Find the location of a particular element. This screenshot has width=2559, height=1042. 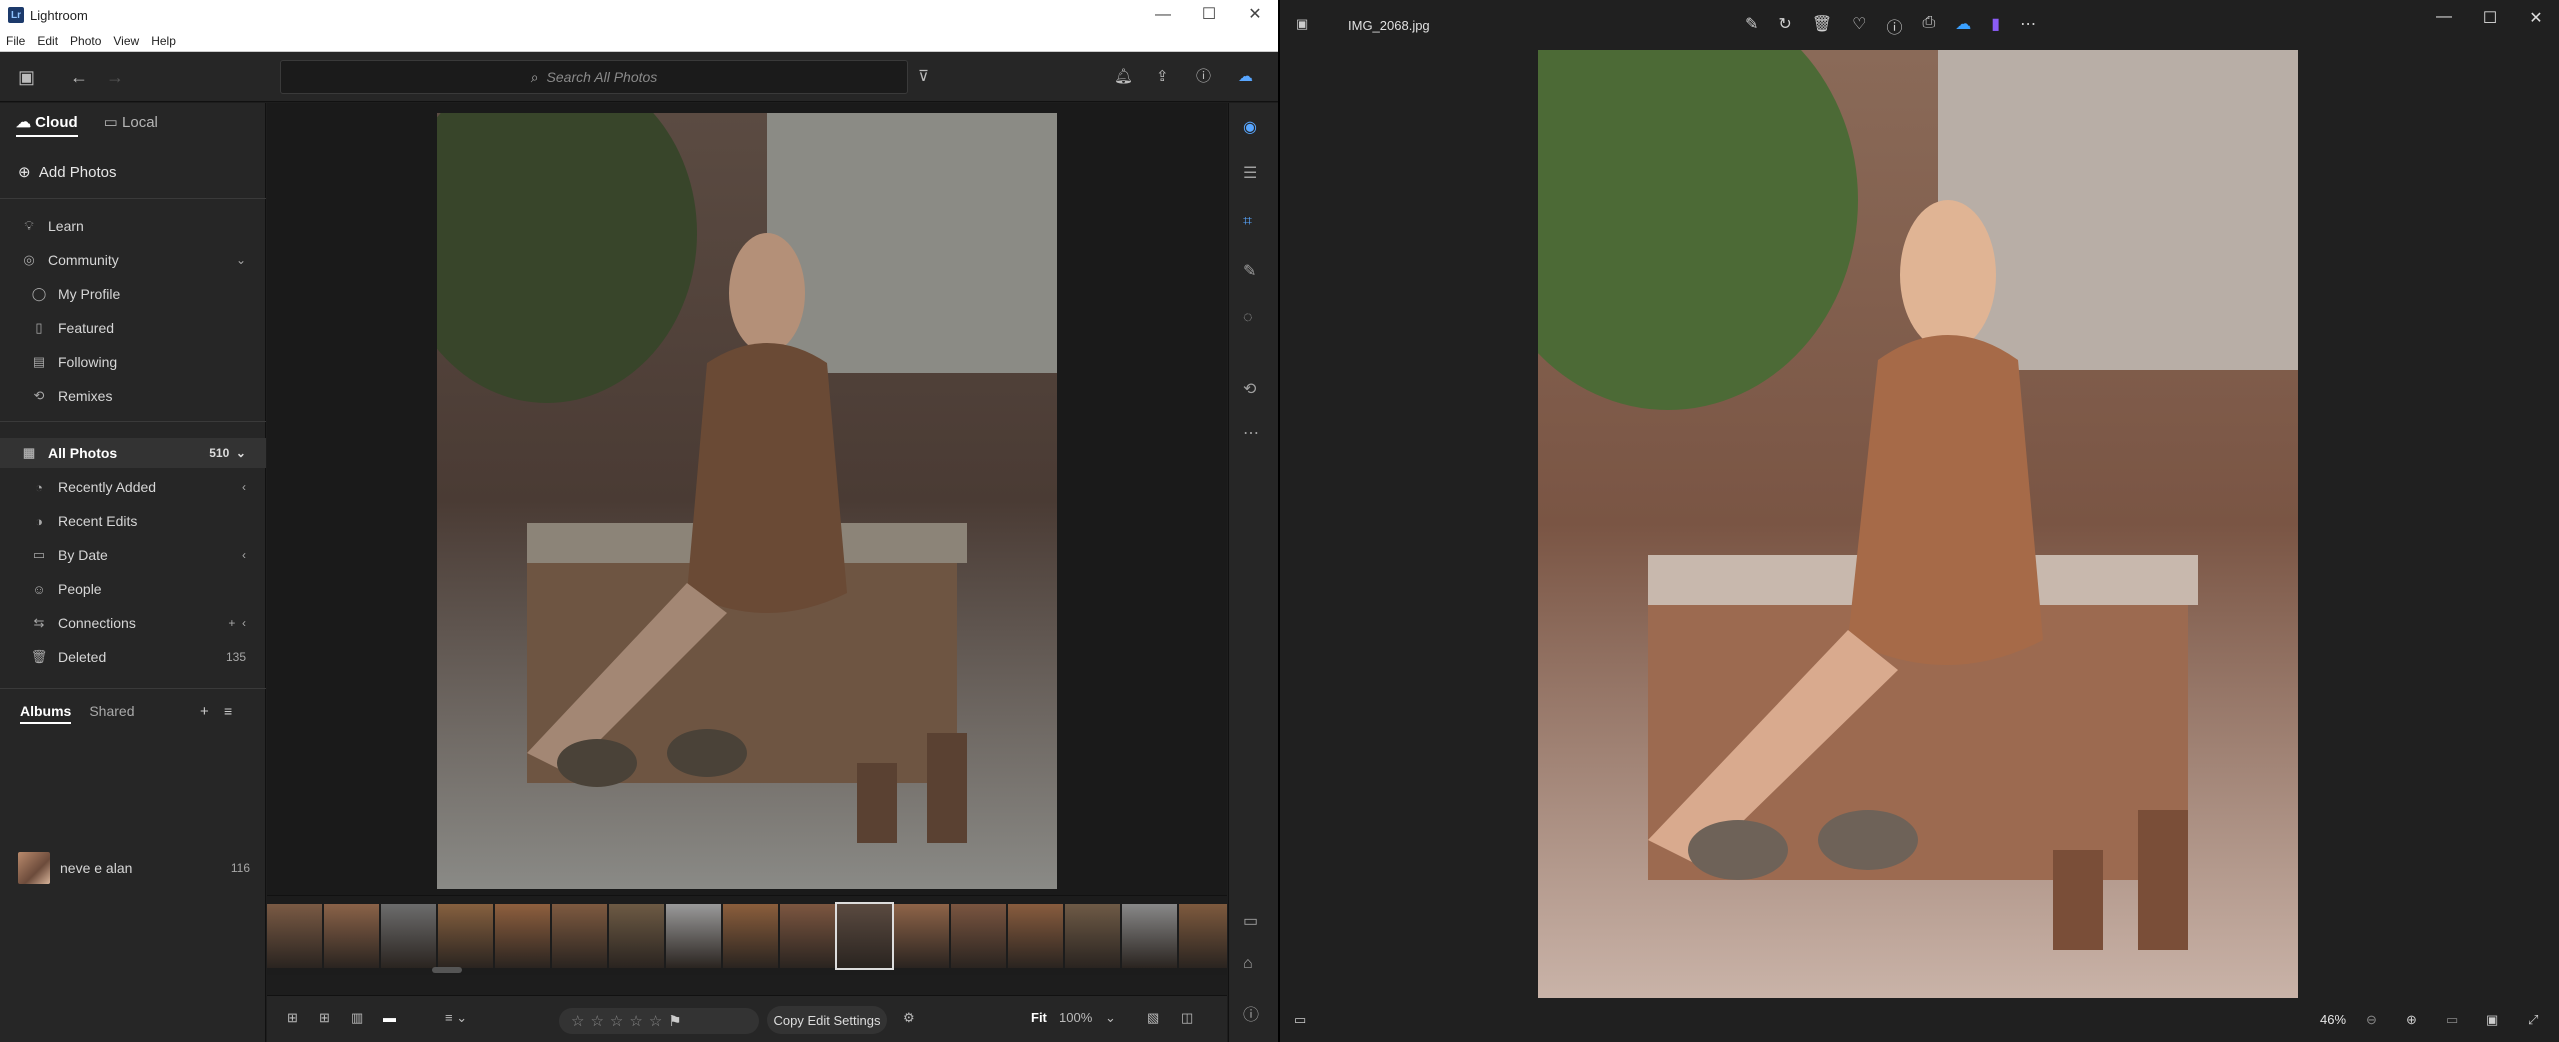

nav-deleted: 🗑︎ Deleted 135 is located at coordinates (133, 657).